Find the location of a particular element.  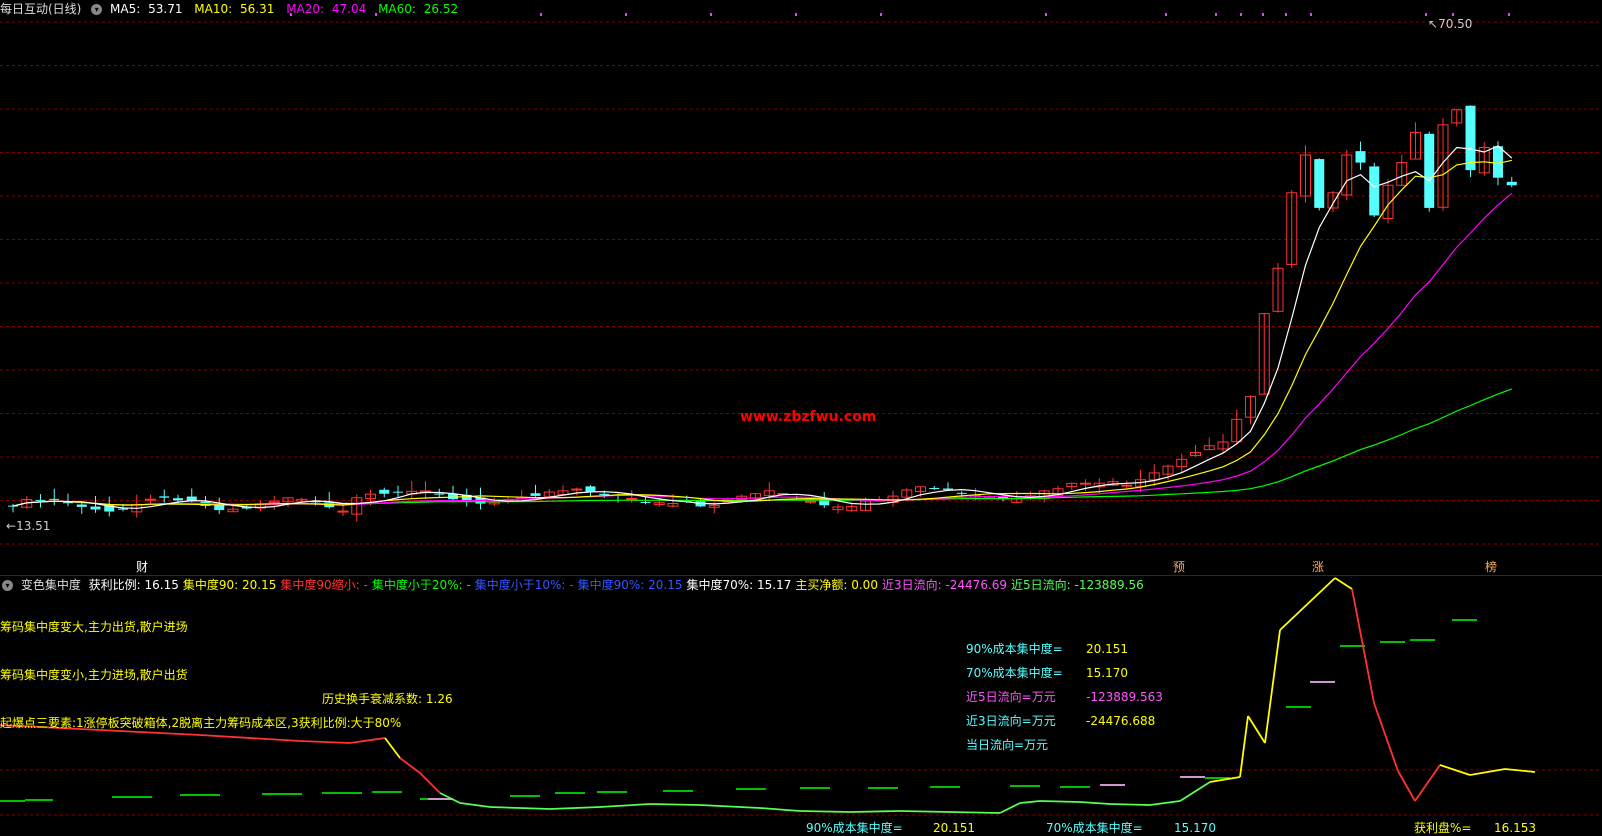

ma5-label-text: MA5: is located at coordinates (125, 9).